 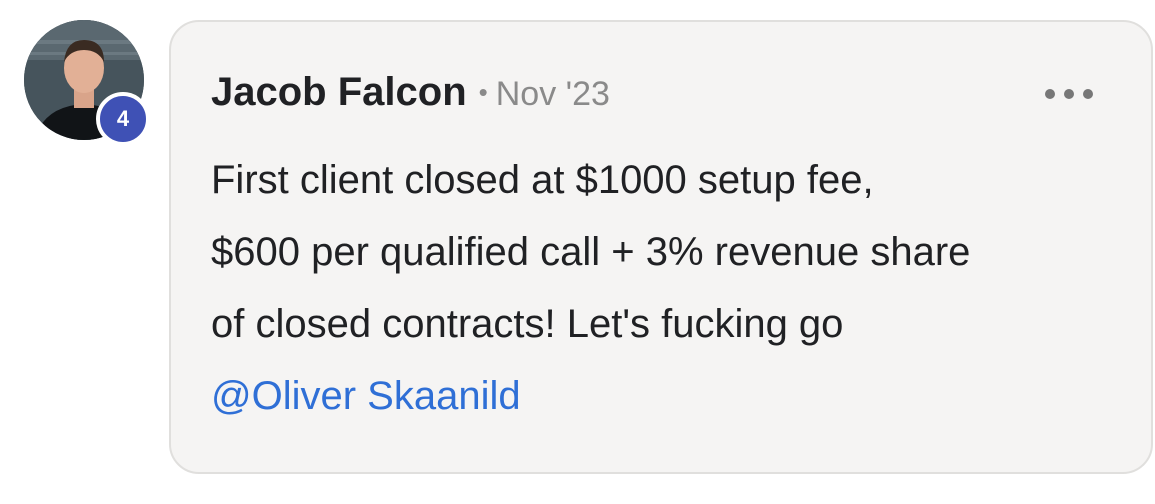 I want to click on user-mention-link: @Oliver Skaanild, so click(x=671, y=396).